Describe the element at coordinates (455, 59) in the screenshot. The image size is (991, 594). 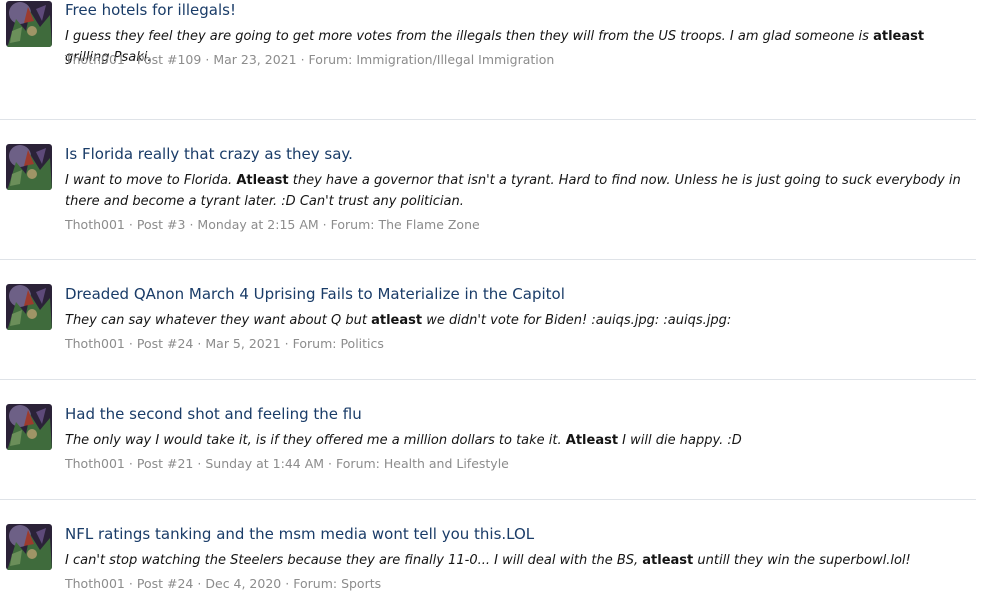
I see `forum-link: Immigration/Illegal Immigration` at that location.